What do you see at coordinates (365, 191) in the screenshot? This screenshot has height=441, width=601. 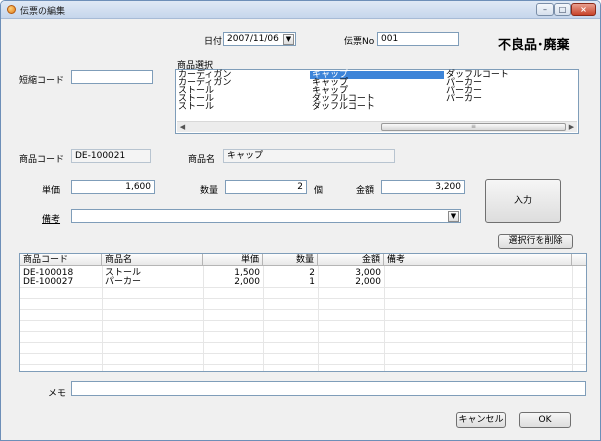 I see `amount-label: 金額` at bounding box center [365, 191].